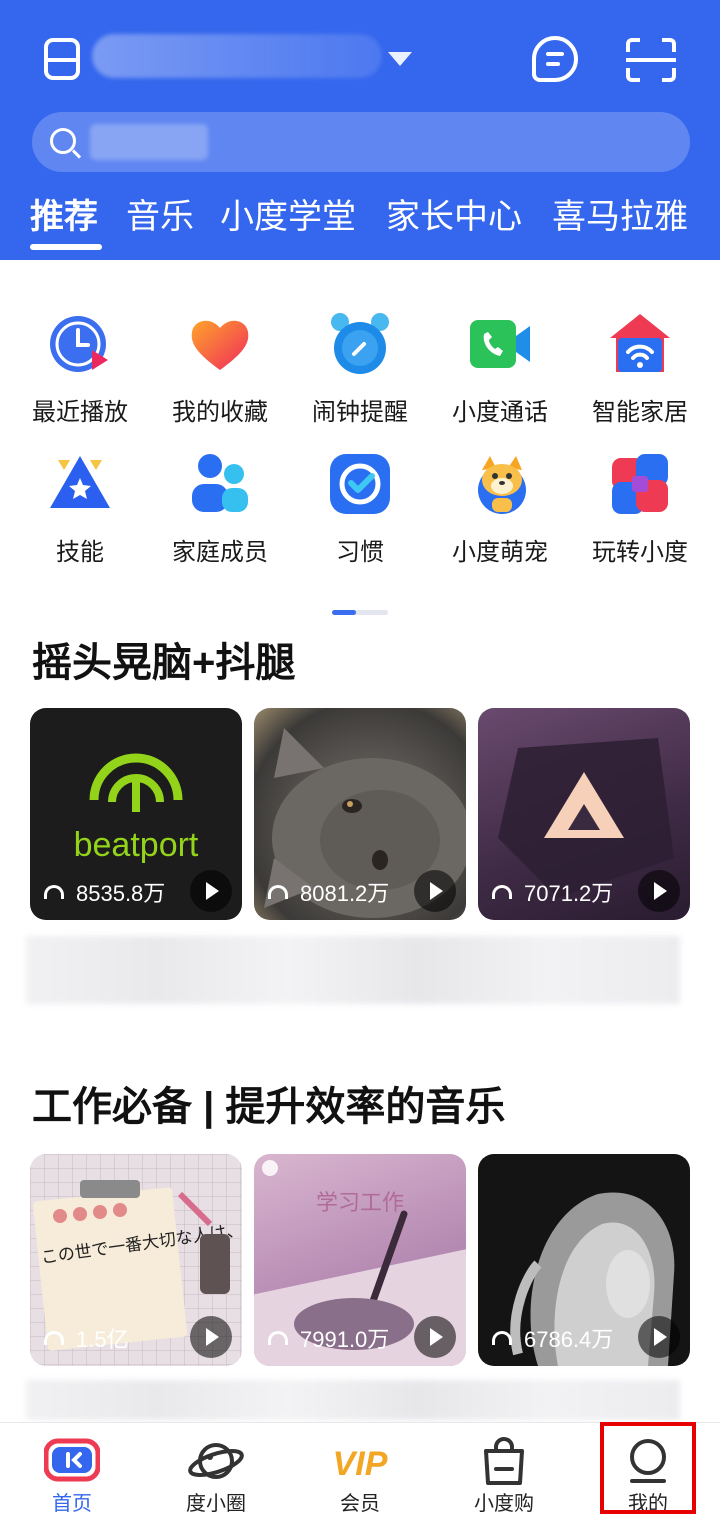 The image size is (720, 1520). Describe the element at coordinates (569, 893) in the screenshot. I see `play-count-value: 7071.2万` at that location.